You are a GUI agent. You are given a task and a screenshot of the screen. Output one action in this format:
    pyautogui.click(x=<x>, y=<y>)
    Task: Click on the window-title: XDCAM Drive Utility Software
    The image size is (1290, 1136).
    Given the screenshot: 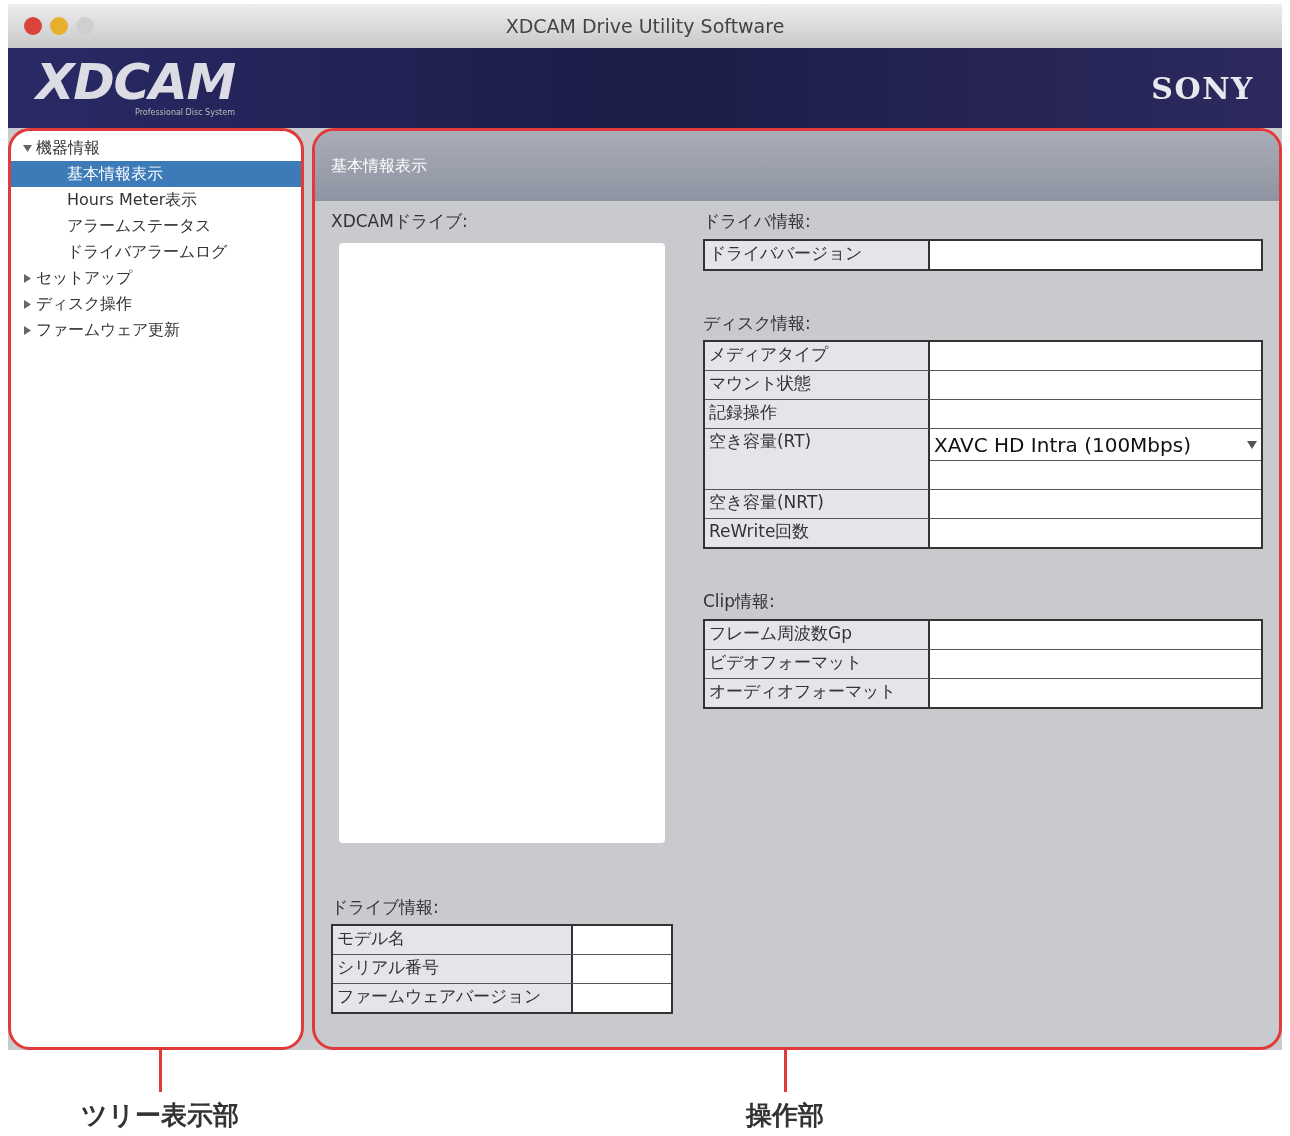 What is the action you would take?
    pyautogui.click(x=645, y=26)
    